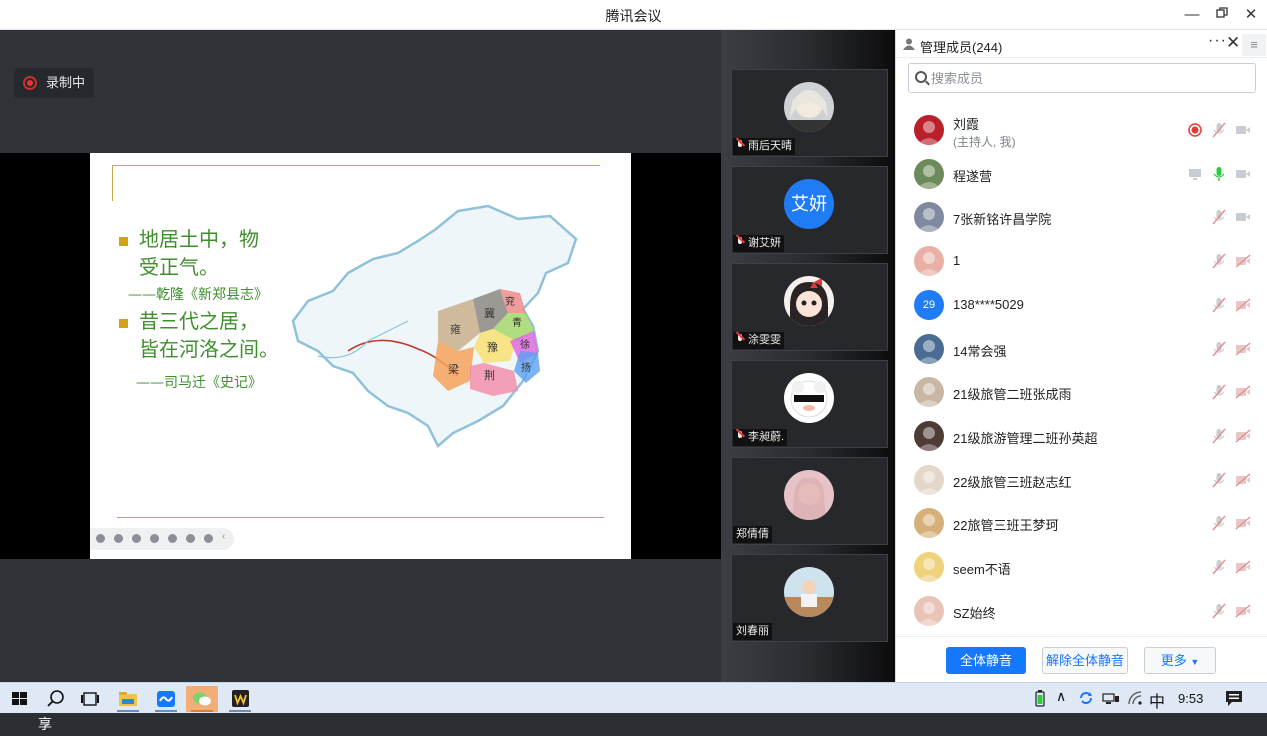 The image size is (1267, 736). I want to click on slide-line-4: 皆在河洛之间。, so click(209, 349).